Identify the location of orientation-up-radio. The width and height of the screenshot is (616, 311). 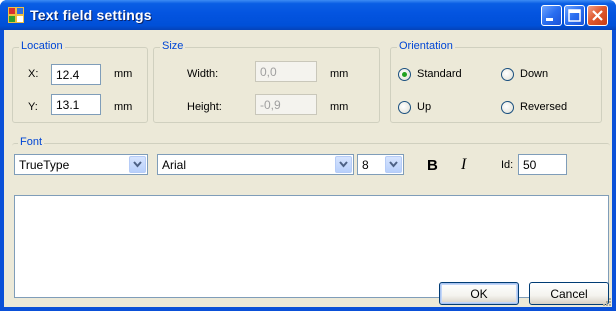
(404, 107).